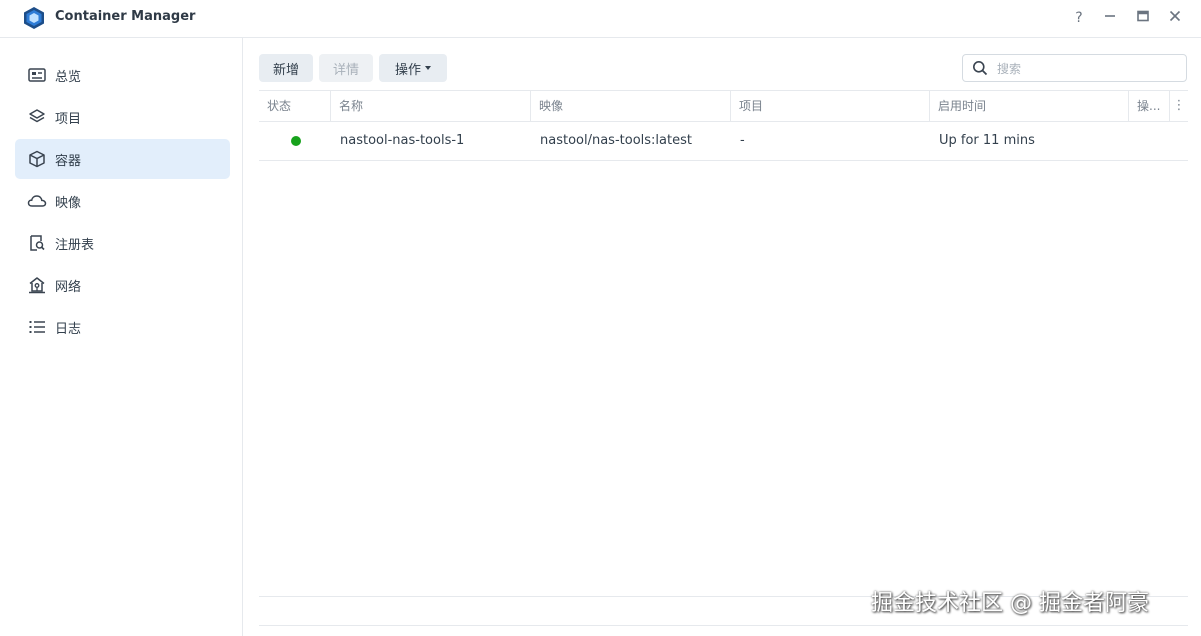 The image size is (1201, 636). What do you see at coordinates (68, 119) in the screenshot?
I see `sidebar-item-label: 项目` at bounding box center [68, 119].